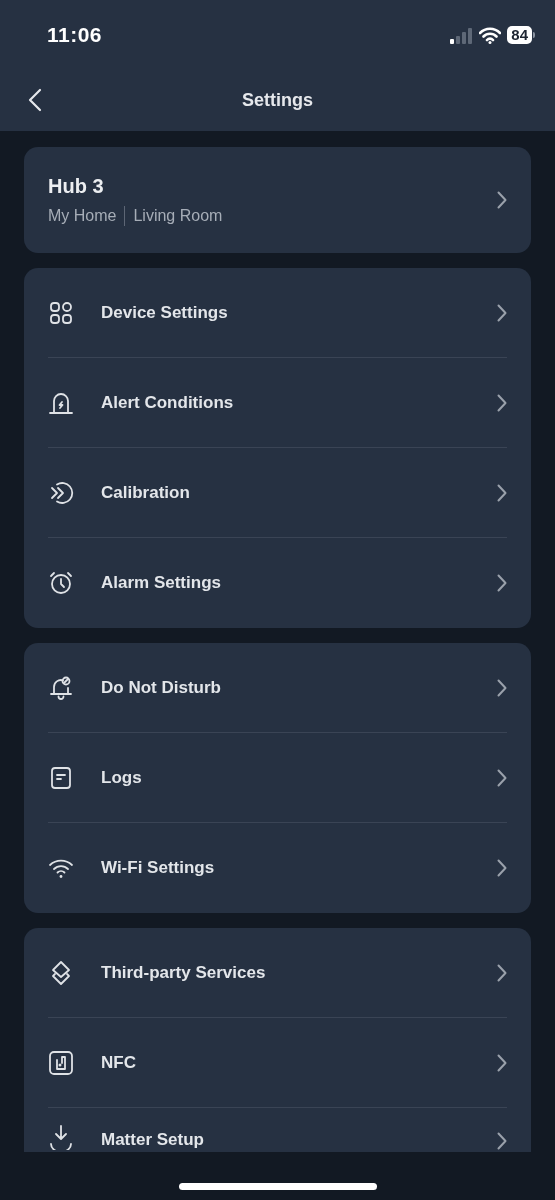 This screenshot has height=1200, width=555. Describe the element at coordinates (75, 35) in the screenshot. I see `status-time: 11:06` at that location.